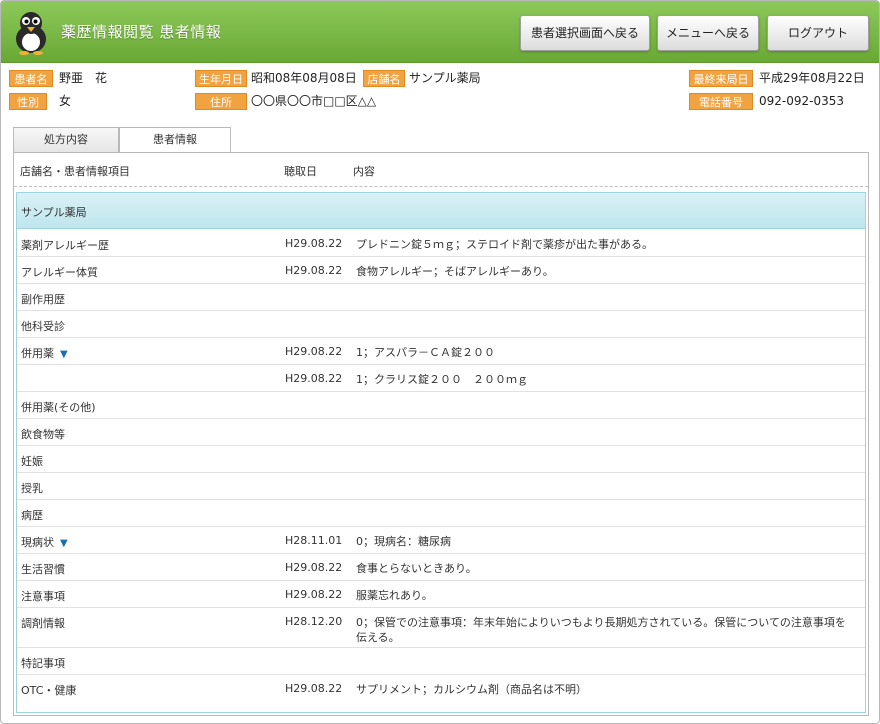 The width and height of the screenshot is (880, 724). Describe the element at coordinates (441, 513) in the screenshot. I see `table-row: 病歴` at that location.